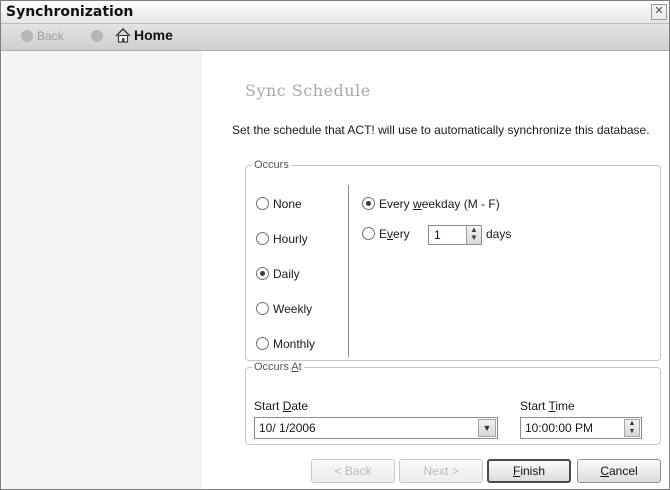 Image resolution: width=670 pixels, height=490 pixels. Describe the element at coordinates (268, 406) in the screenshot. I see `start-date-label-pre: Start` at that location.